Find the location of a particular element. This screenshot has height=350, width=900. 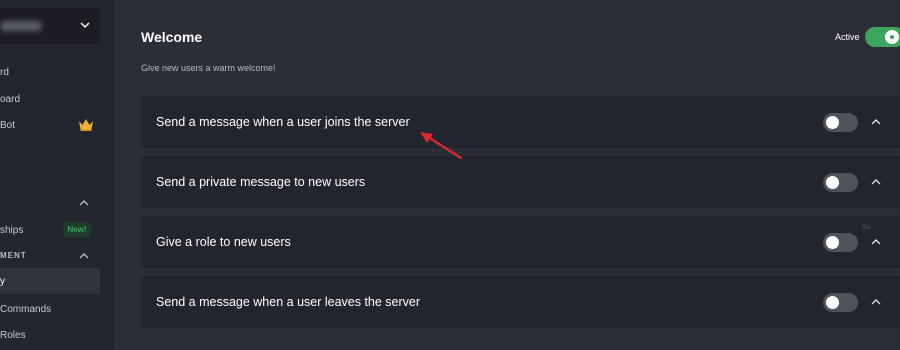

panel-label: Send a private message to new users is located at coordinates (261, 182).